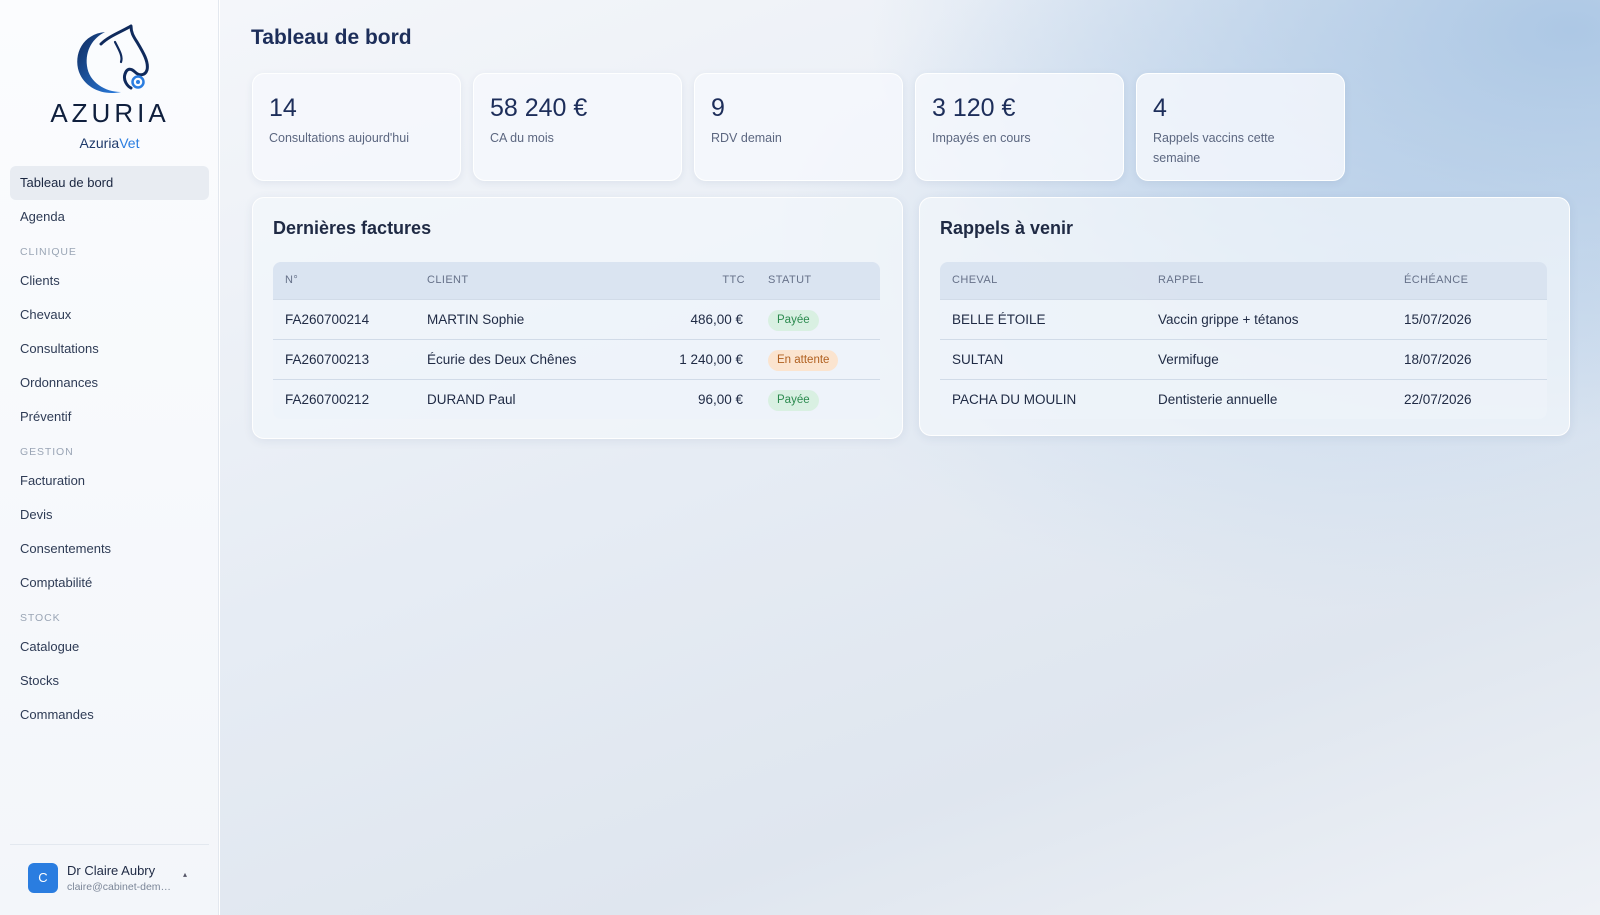 The height and width of the screenshot is (915, 1600). What do you see at coordinates (1218, 399) in the screenshot?
I see `reminder-type: Dentisterie annuelle` at bounding box center [1218, 399].